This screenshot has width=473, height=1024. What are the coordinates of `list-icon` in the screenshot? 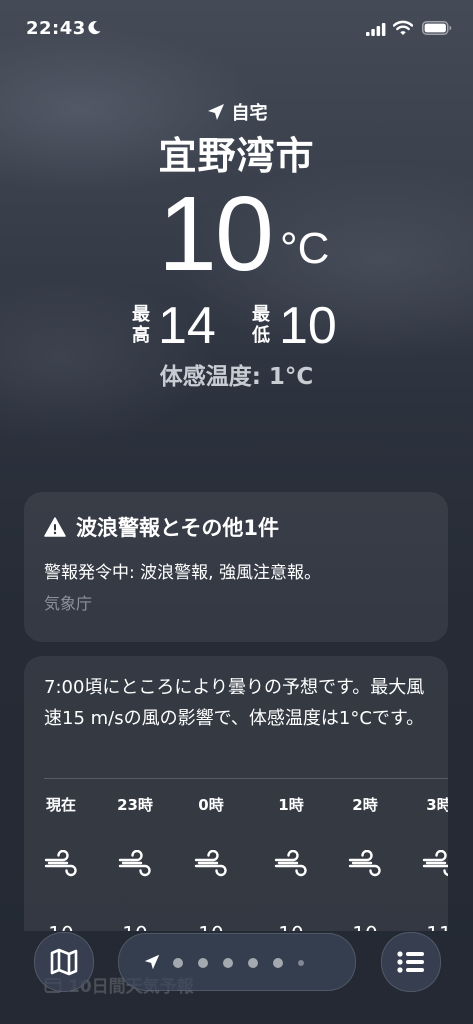 It's located at (410, 962).